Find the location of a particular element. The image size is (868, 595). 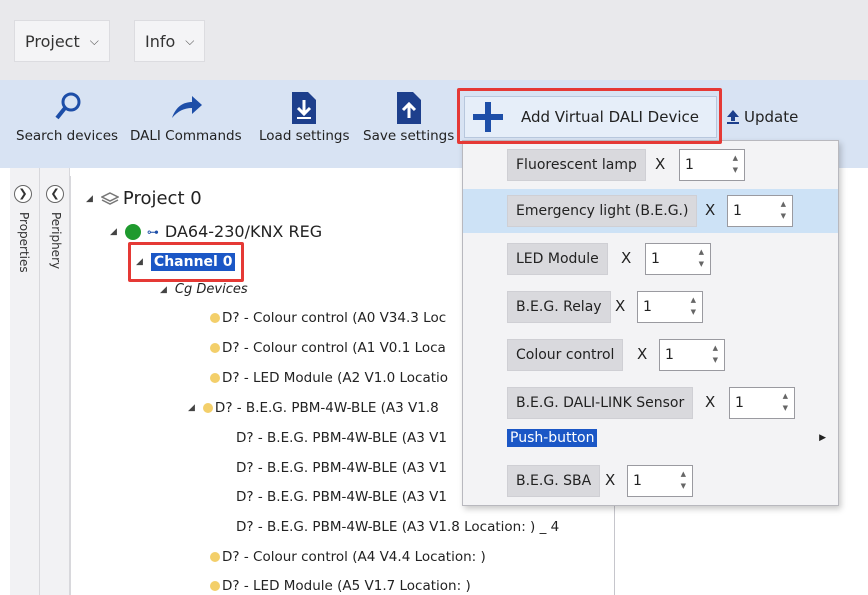

tree-item-device: D? - Colour control (A0 V34.3 Loc is located at coordinates (328, 318).